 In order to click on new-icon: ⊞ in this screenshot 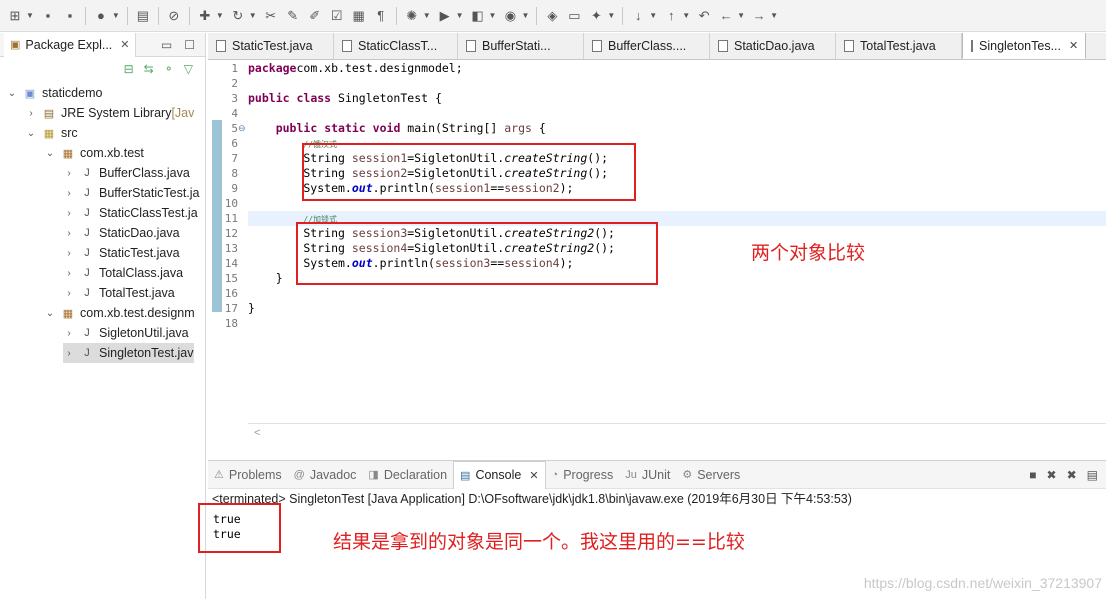, I will do `click(15, 16)`.